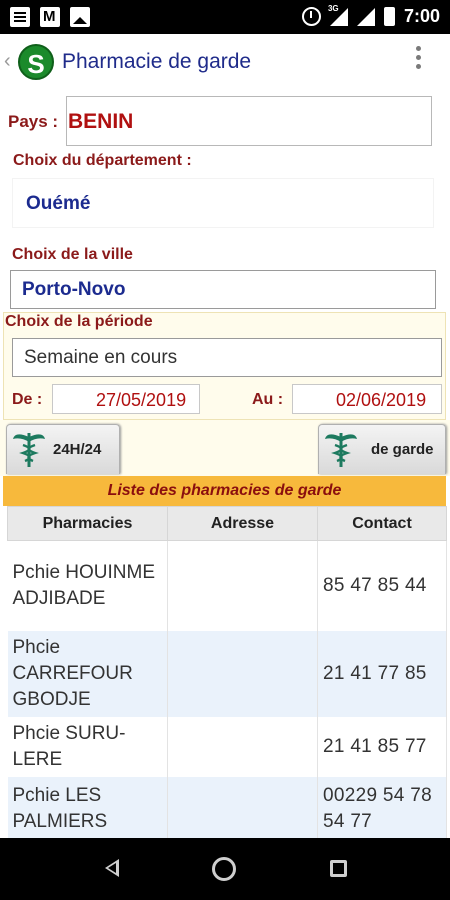 Image resolution: width=450 pixels, height=900 pixels. I want to click on clock: 7:00, so click(421, 16).